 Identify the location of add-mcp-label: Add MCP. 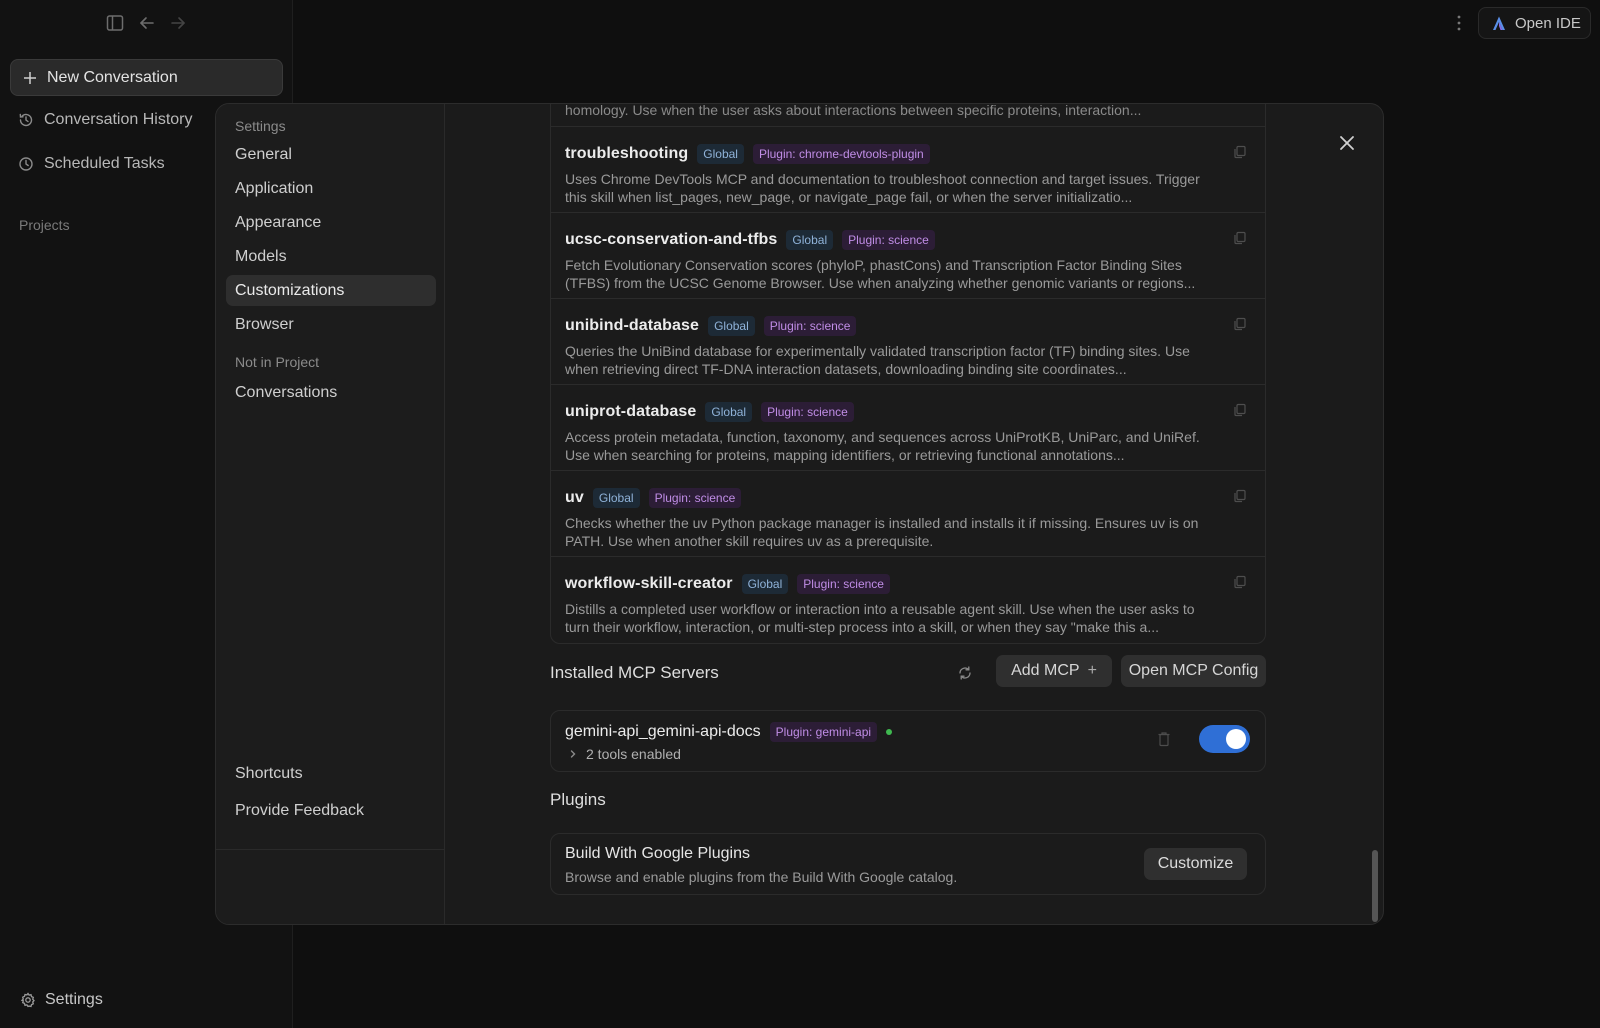
(1045, 670).